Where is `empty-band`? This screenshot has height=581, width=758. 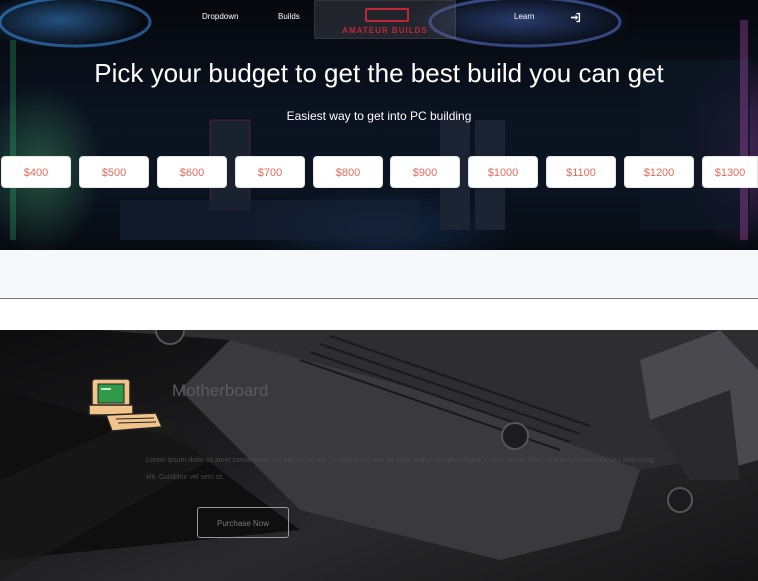 empty-band is located at coordinates (379, 274).